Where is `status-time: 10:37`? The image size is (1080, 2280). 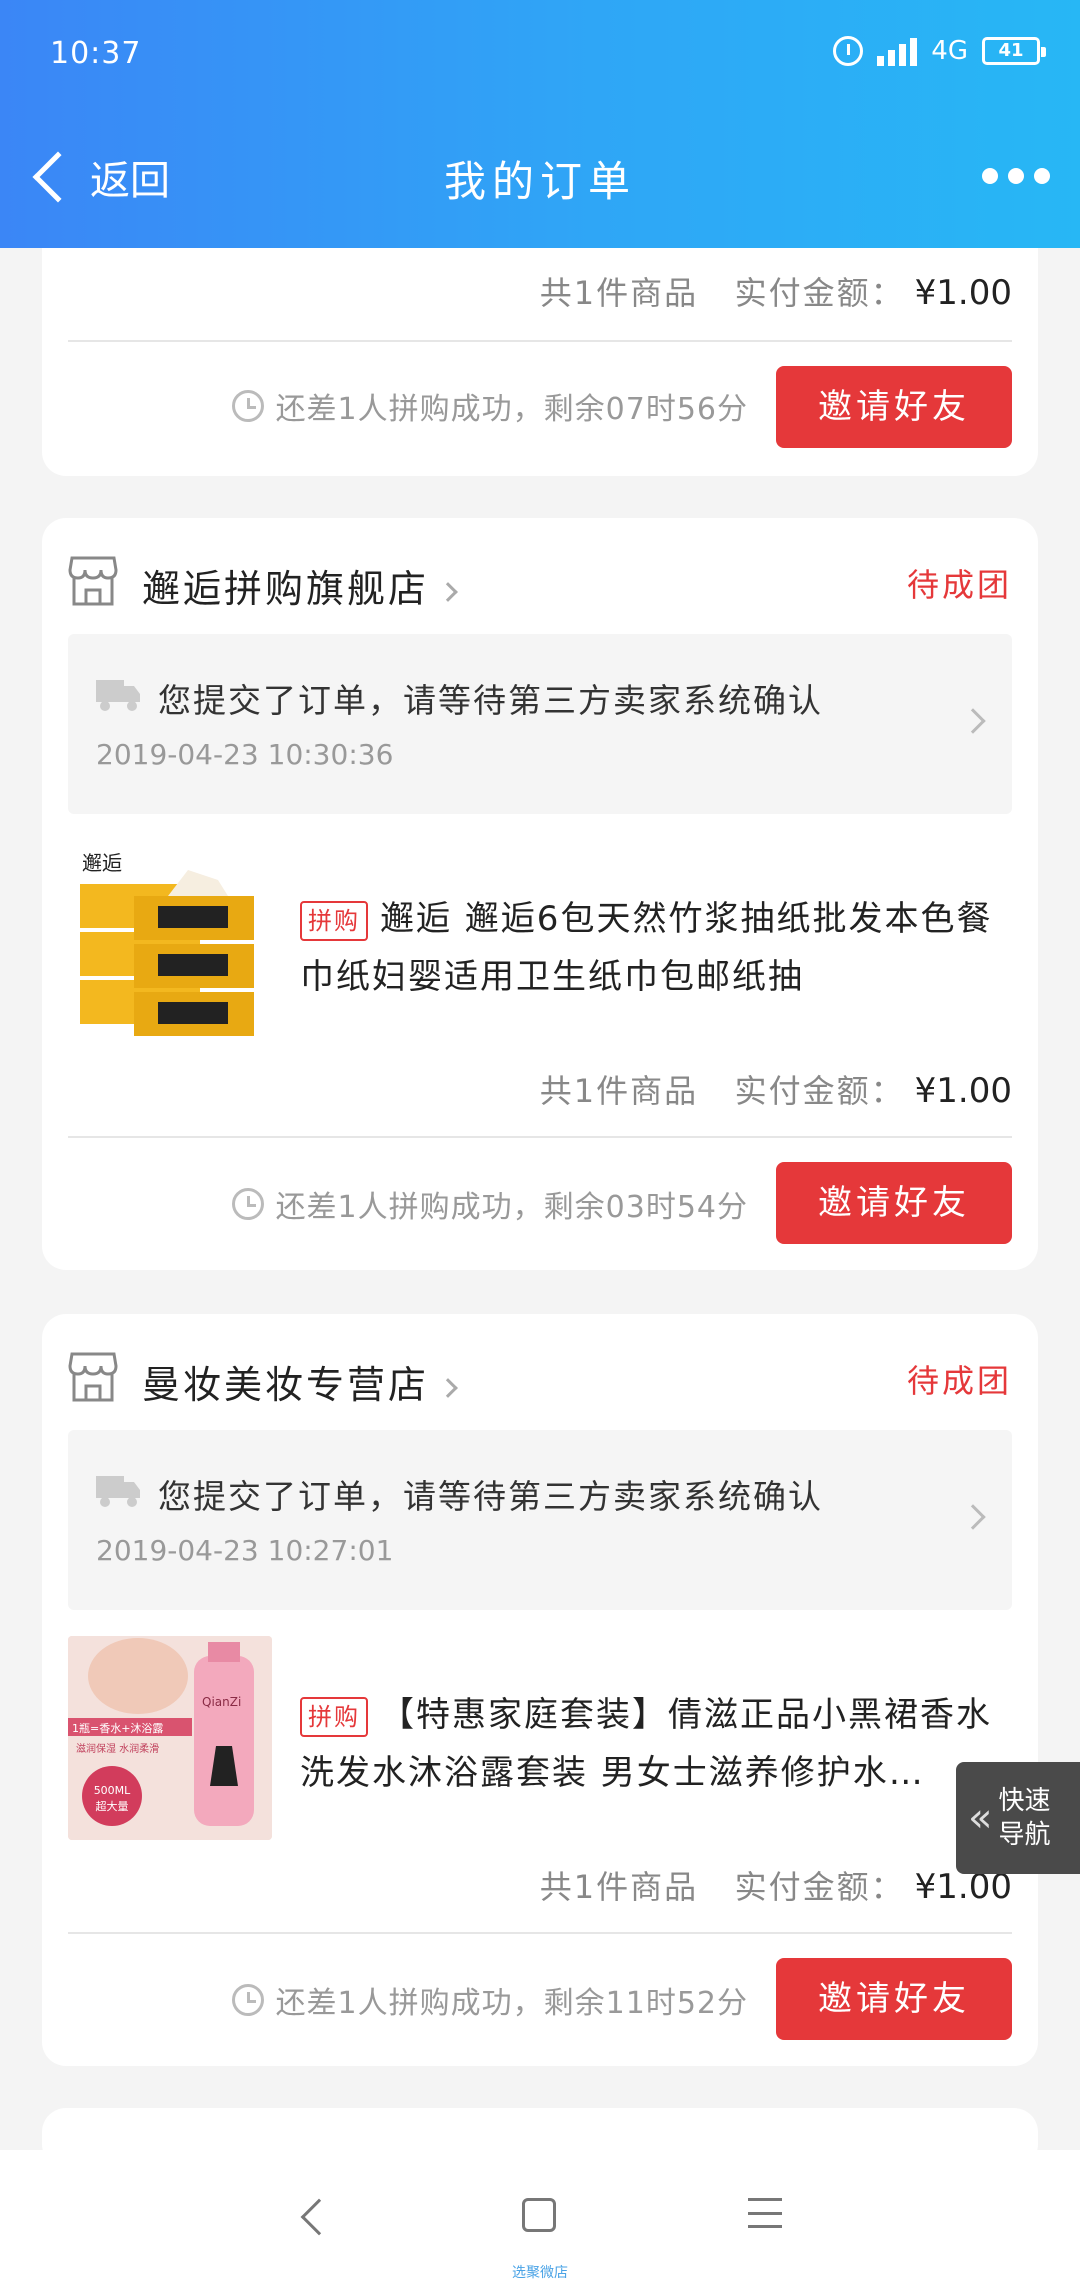
status-time: 10:37 is located at coordinates (96, 53).